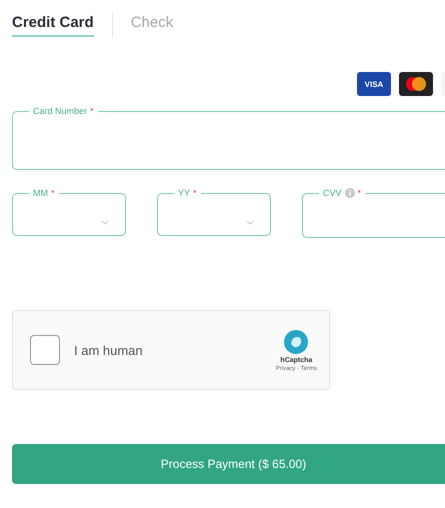 Image resolution: width=445 pixels, height=508 pixels. Describe the element at coordinates (53, 25) in the screenshot. I see `tab: Credit Card` at that location.